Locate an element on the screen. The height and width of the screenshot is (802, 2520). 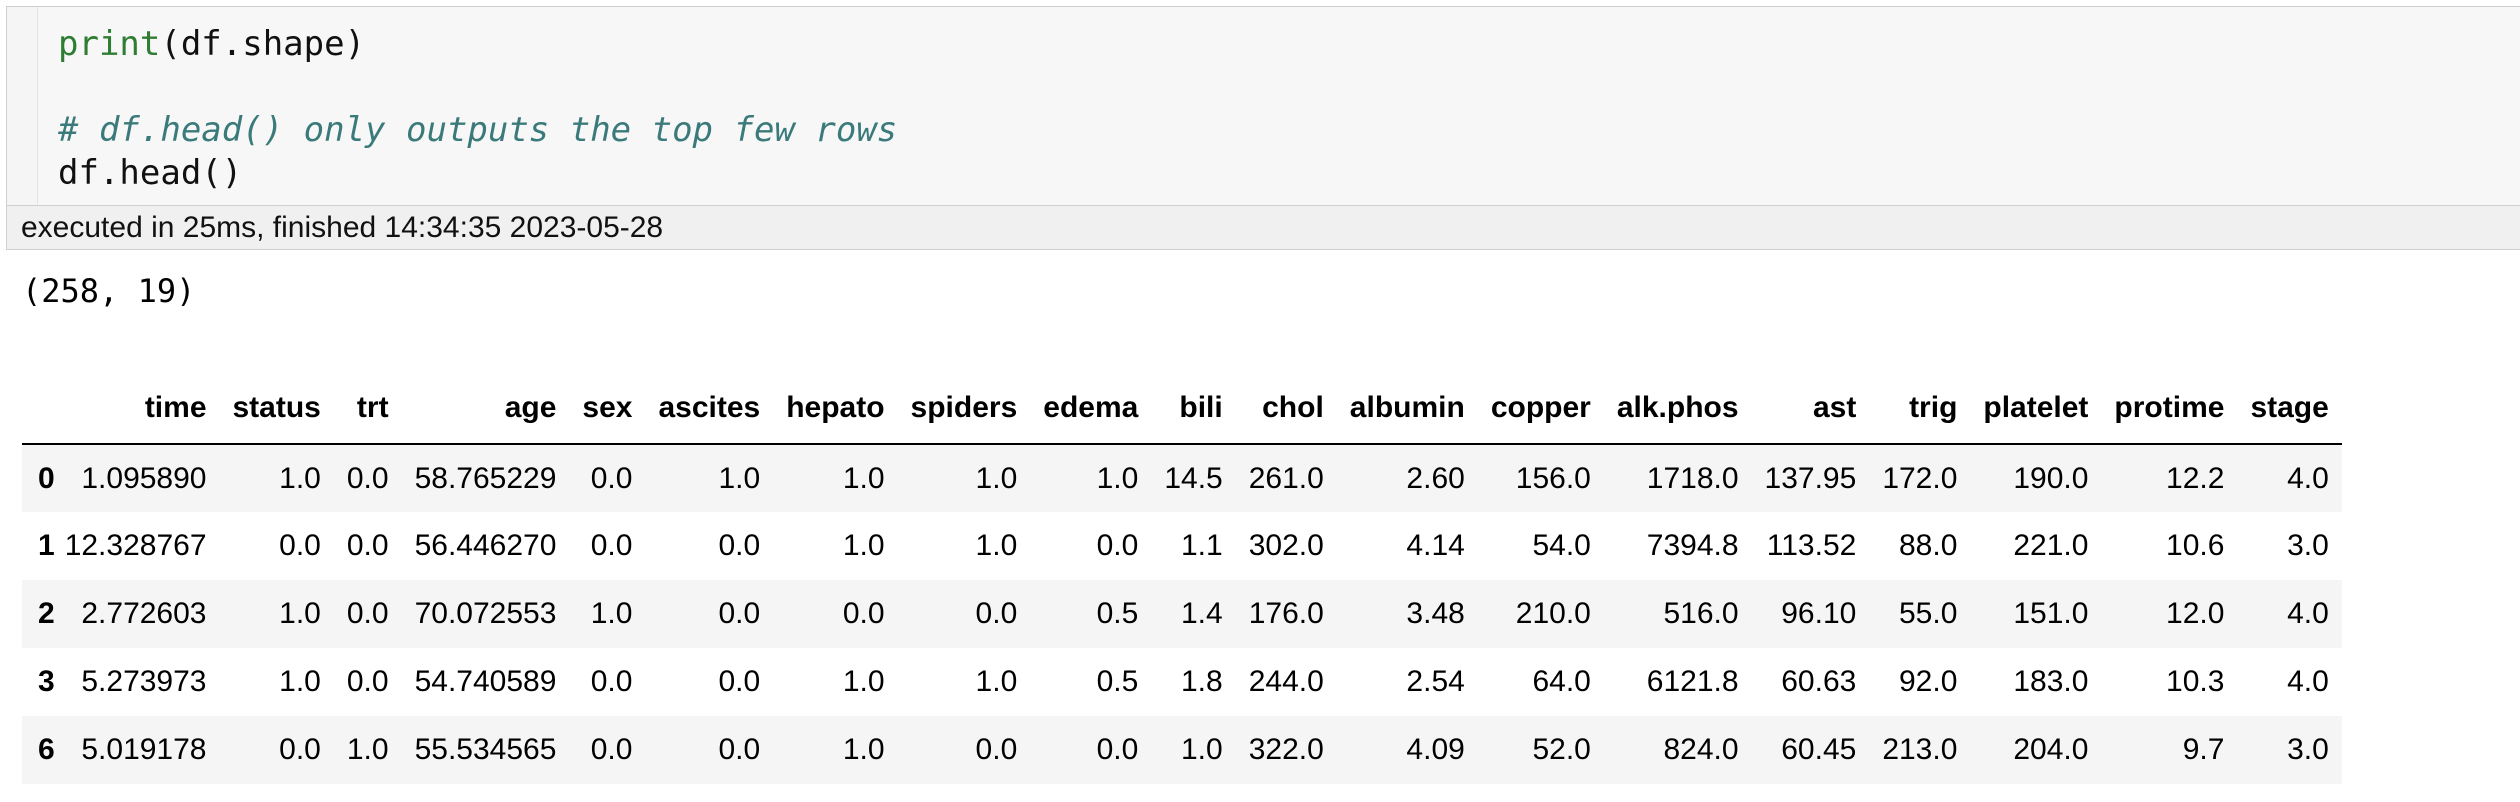
table-cell: 322.0 is located at coordinates (1286, 749).